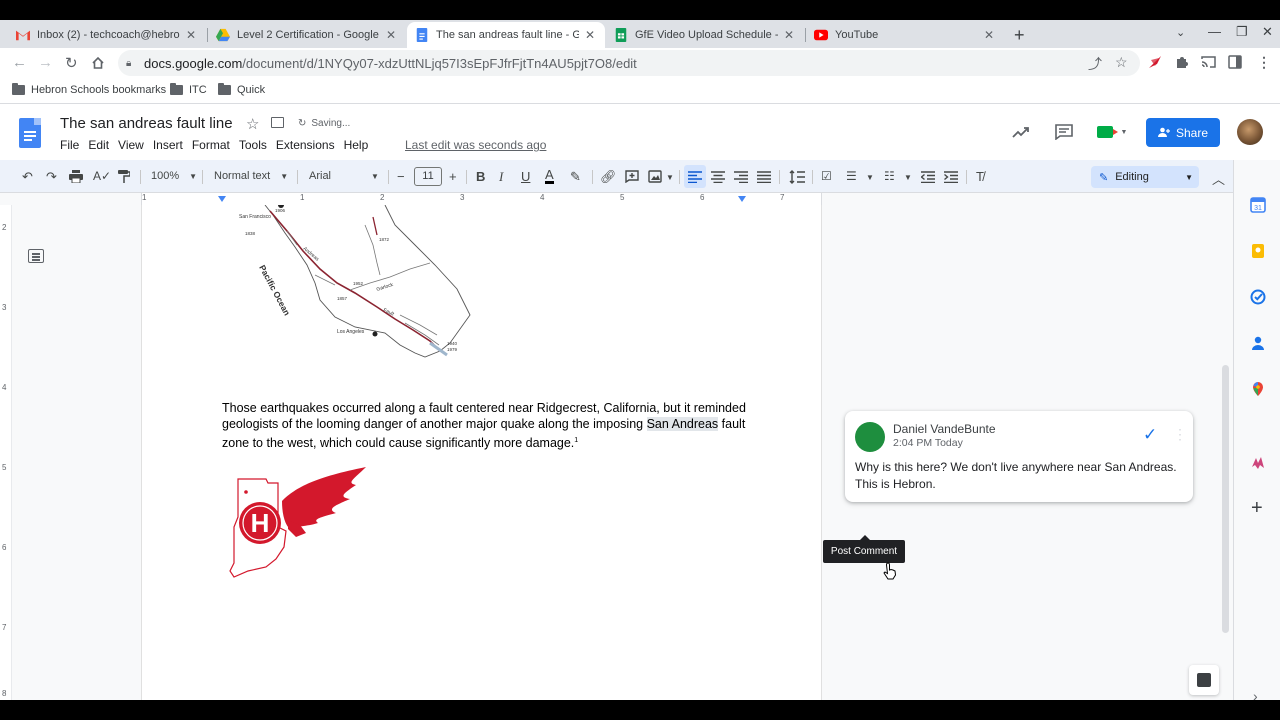 The image size is (1280, 720). I want to click on vertical-scrollbar, so click(1225, 499).